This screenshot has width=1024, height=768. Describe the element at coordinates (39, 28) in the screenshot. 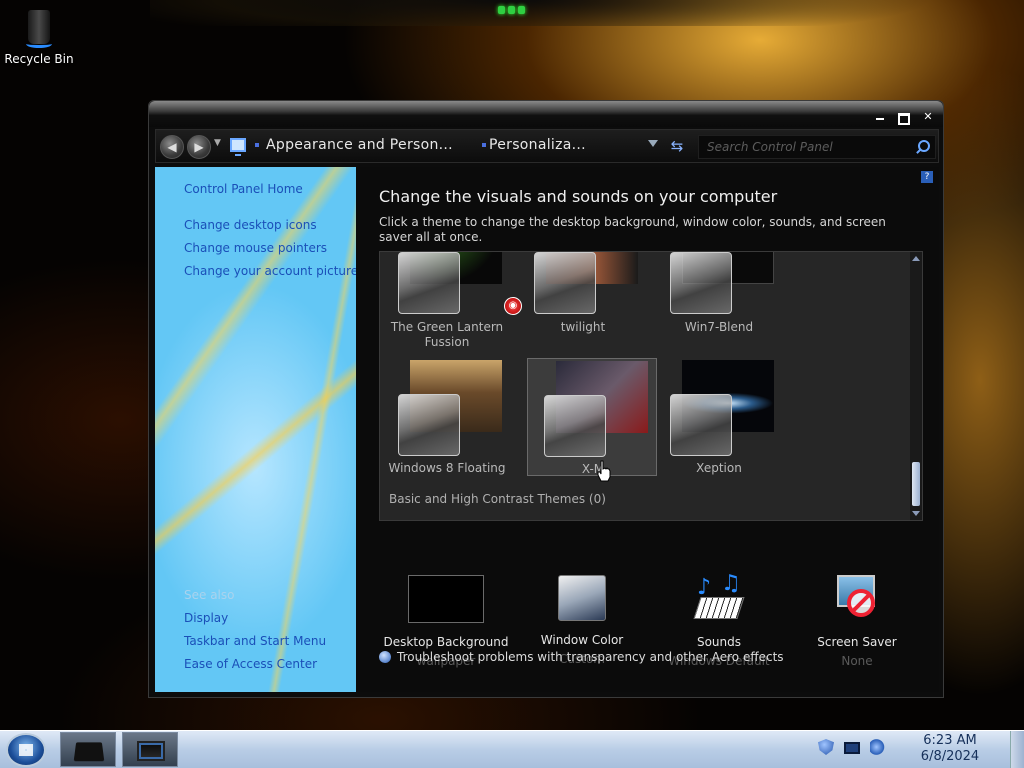

I see `recycle-bin-icon` at that location.